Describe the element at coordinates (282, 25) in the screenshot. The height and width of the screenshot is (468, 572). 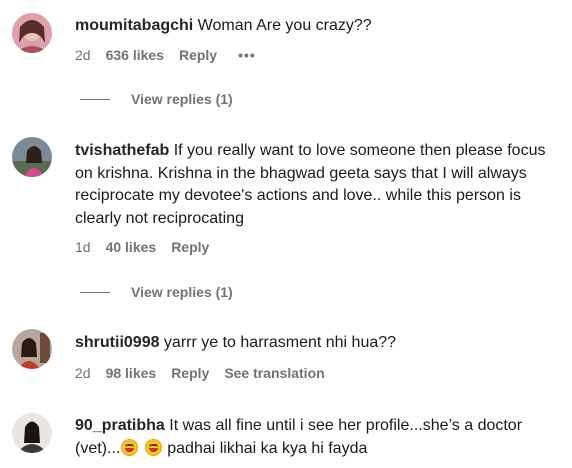
I see `comment-body: Woman Are you crazy??` at that location.